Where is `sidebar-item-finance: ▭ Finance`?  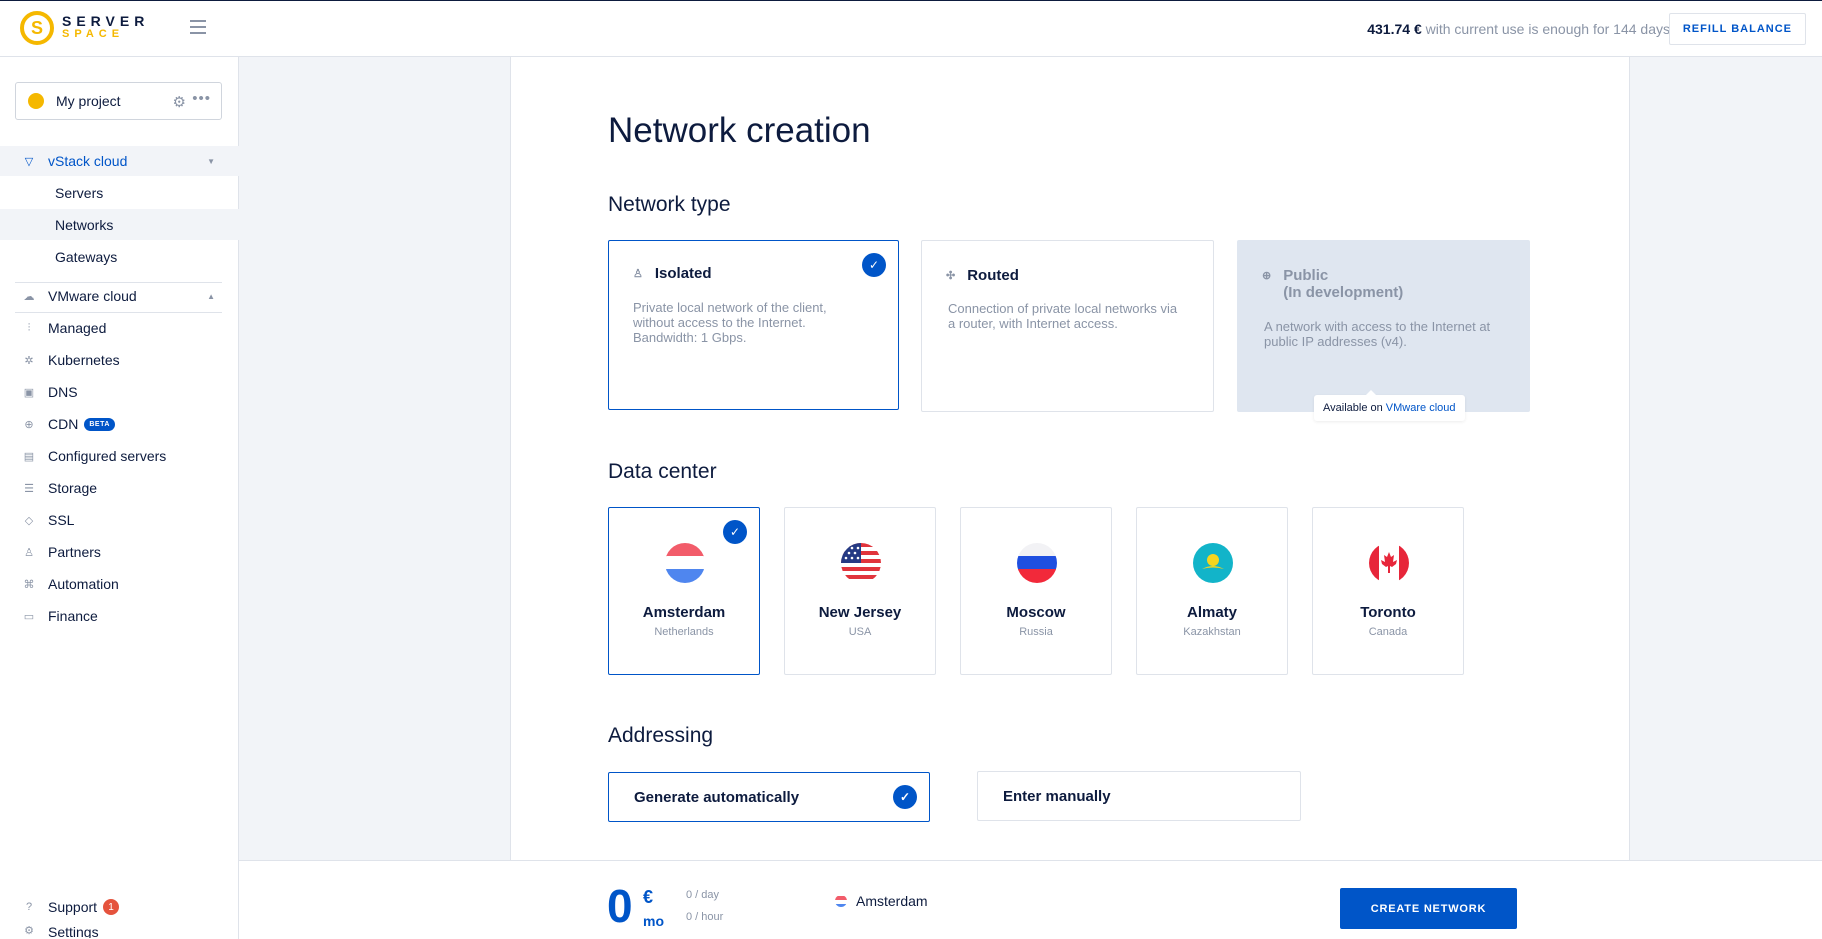 sidebar-item-finance: ▭ Finance is located at coordinates (119, 616).